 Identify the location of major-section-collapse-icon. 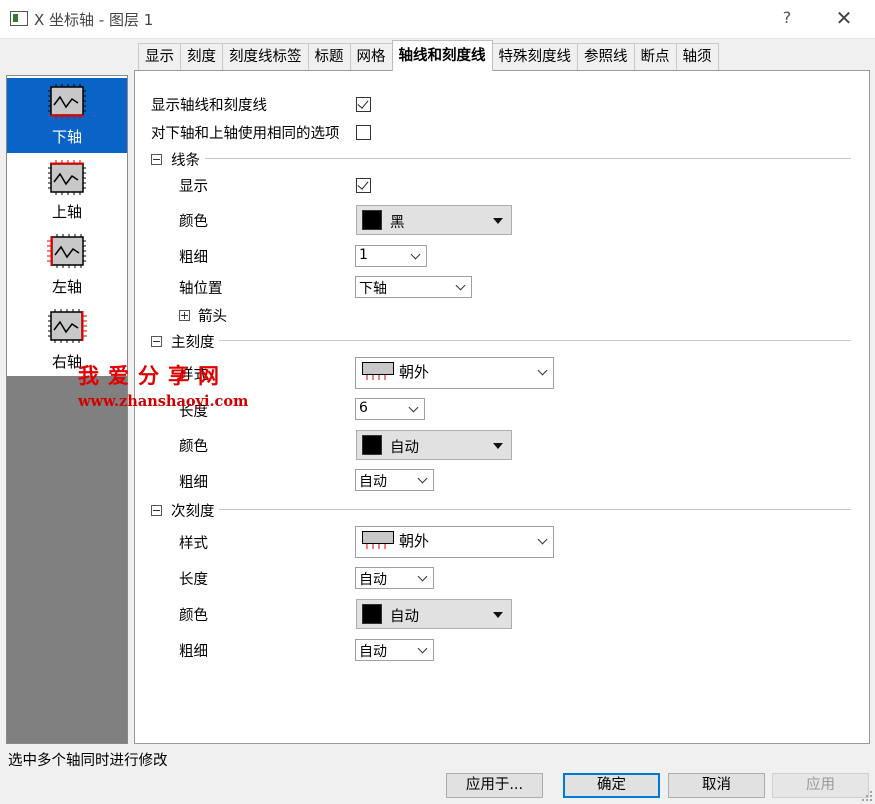
(156, 341).